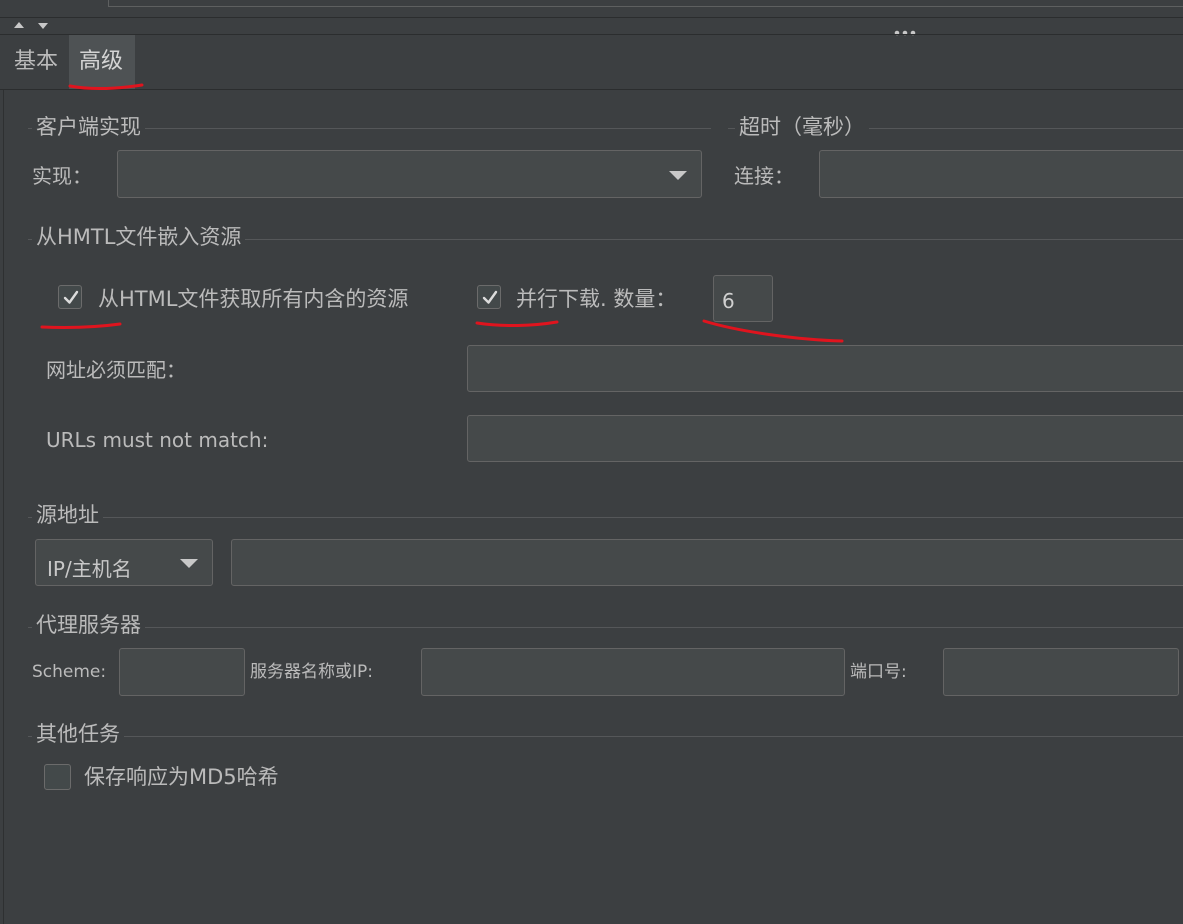 The image size is (1183, 924). I want to click on tab-basic-label: 基本, so click(36, 61).